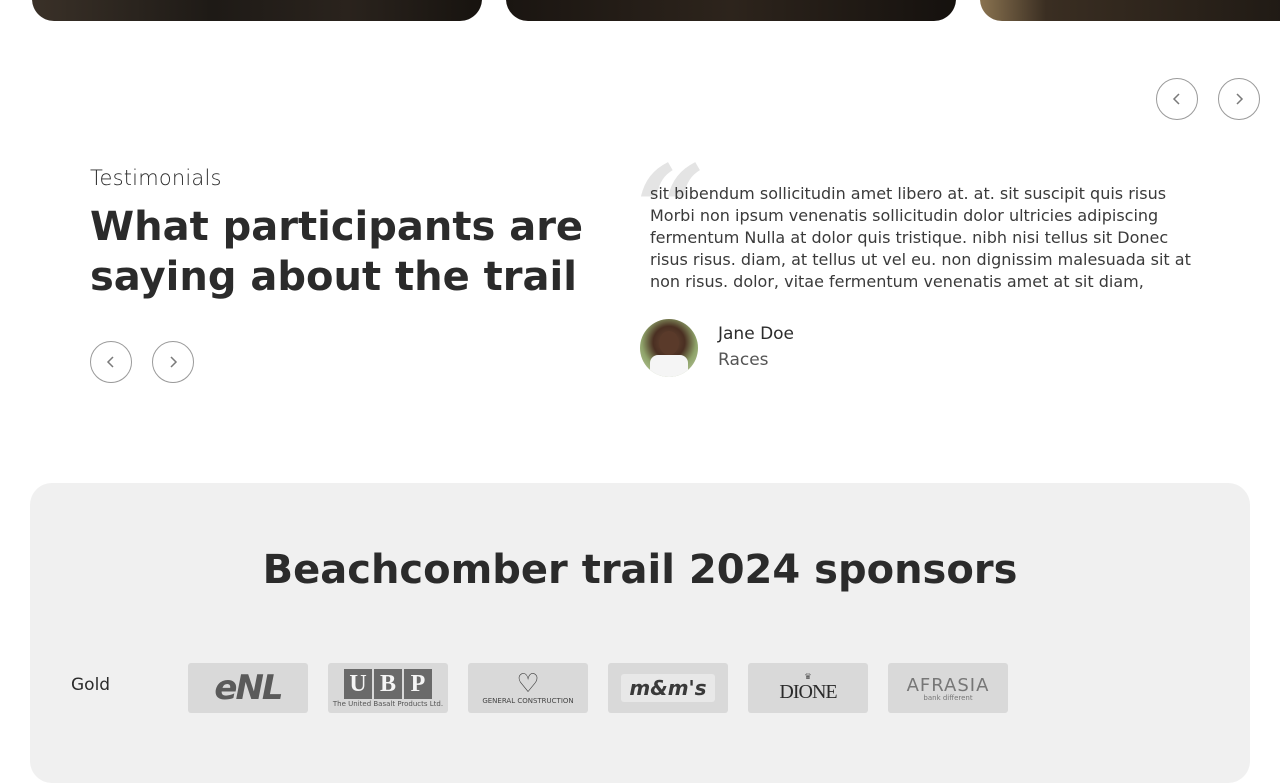 The width and height of the screenshot is (1280, 783). What do you see at coordinates (808, 692) in the screenshot?
I see `logo-text: DIONE` at bounding box center [808, 692].